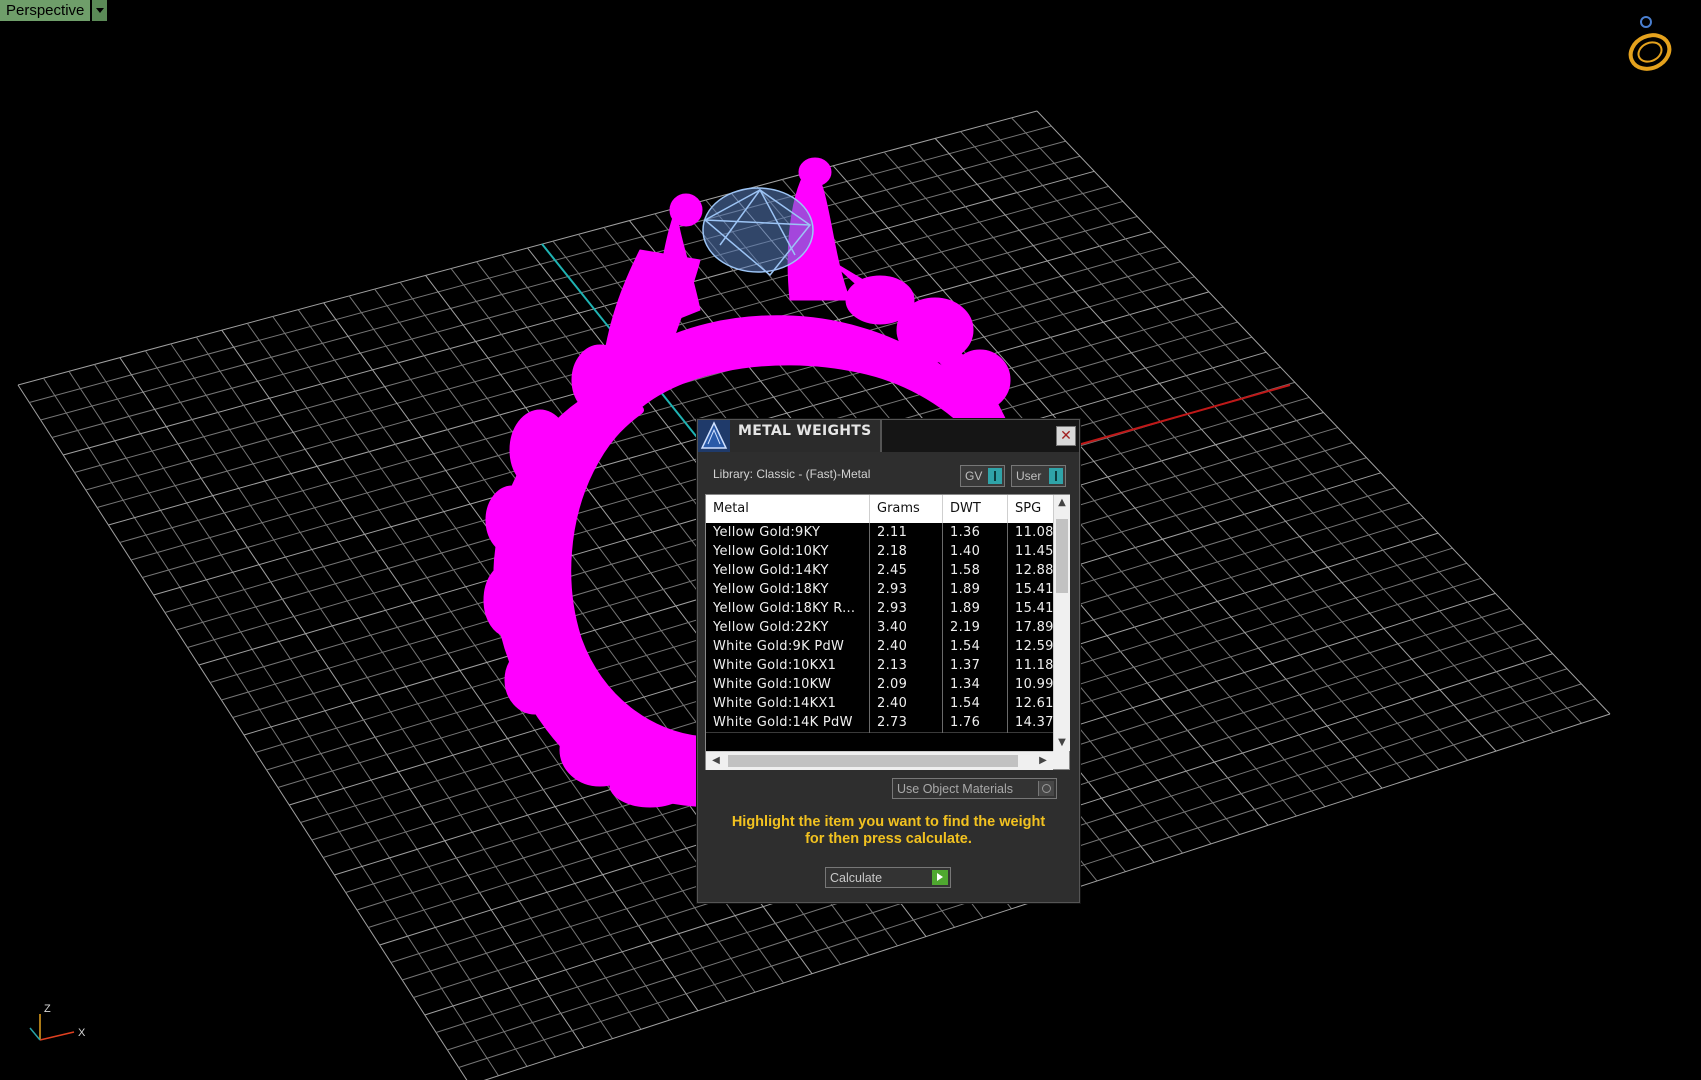  I want to click on table-row: White Gold:10KW 2.09 1.34 10.99, so click(879, 685).